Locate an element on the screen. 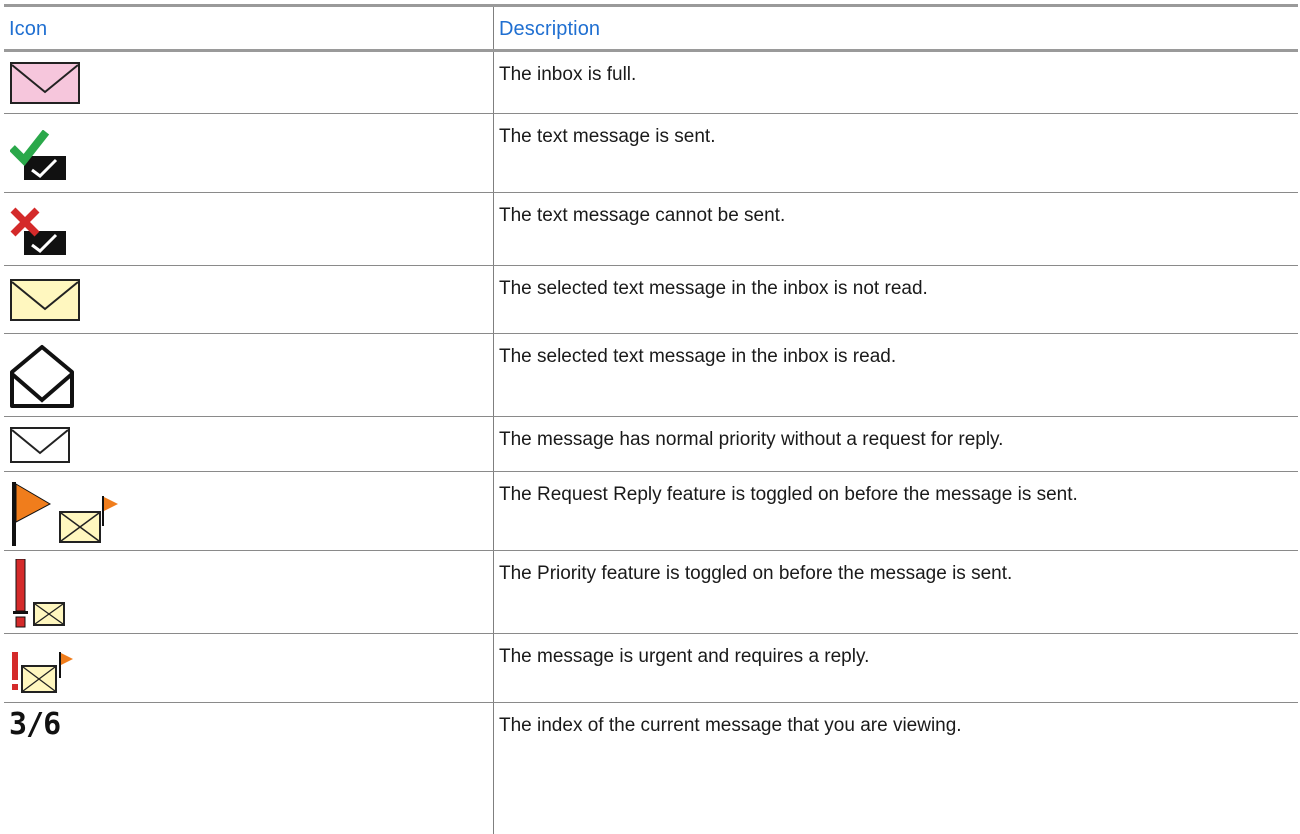 The width and height of the screenshot is (1300, 834). urgent-reply-icon is located at coordinates (42, 672).